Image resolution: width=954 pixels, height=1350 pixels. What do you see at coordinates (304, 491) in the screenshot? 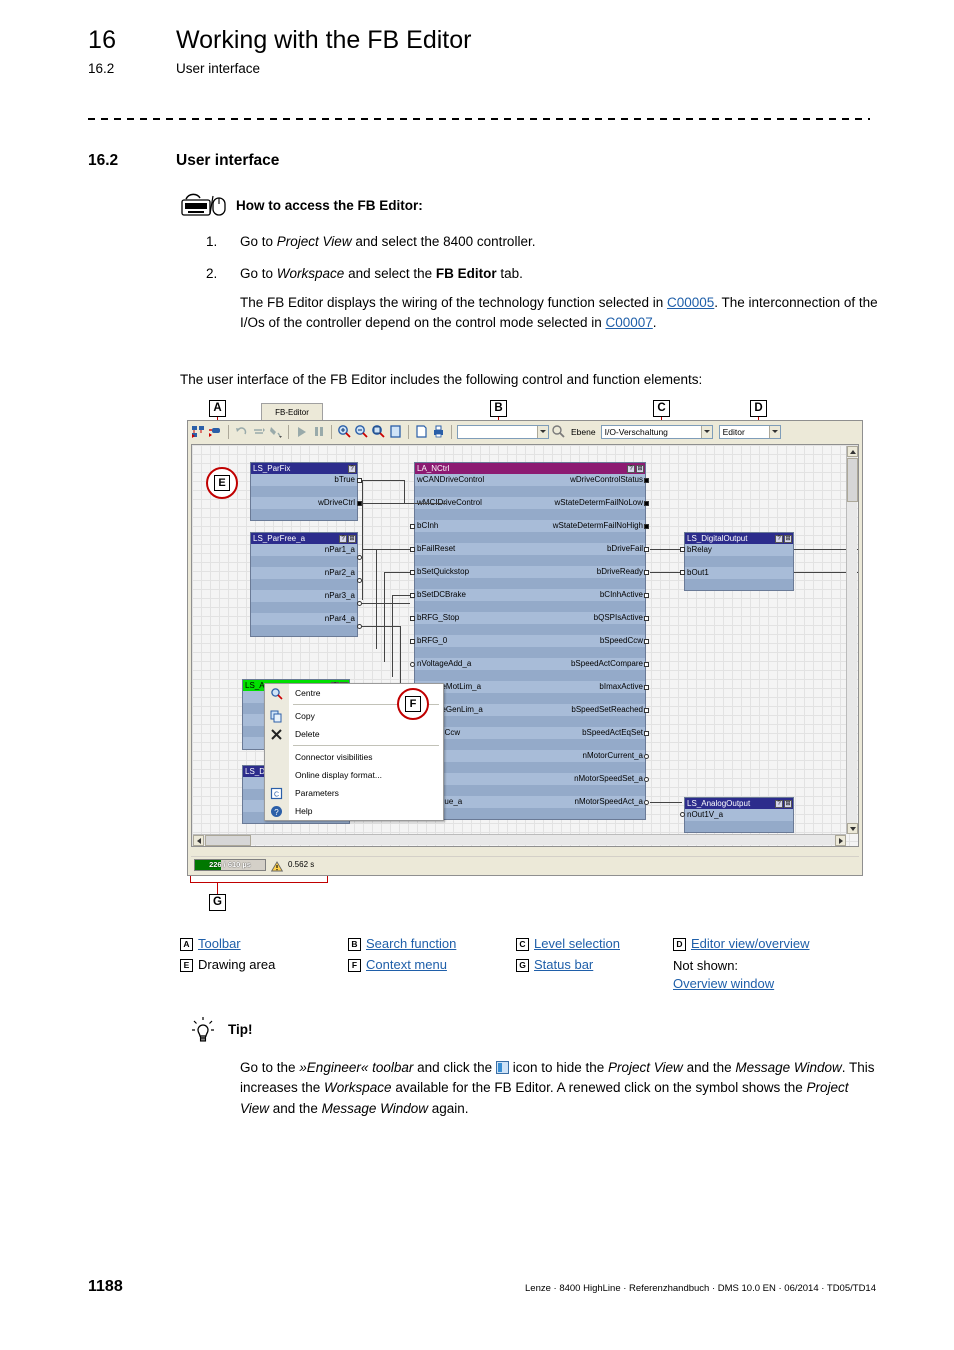
I see `block-ls-parfix: LS_ParFix ? bTrue wDriveCtrl` at bounding box center [304, 491].